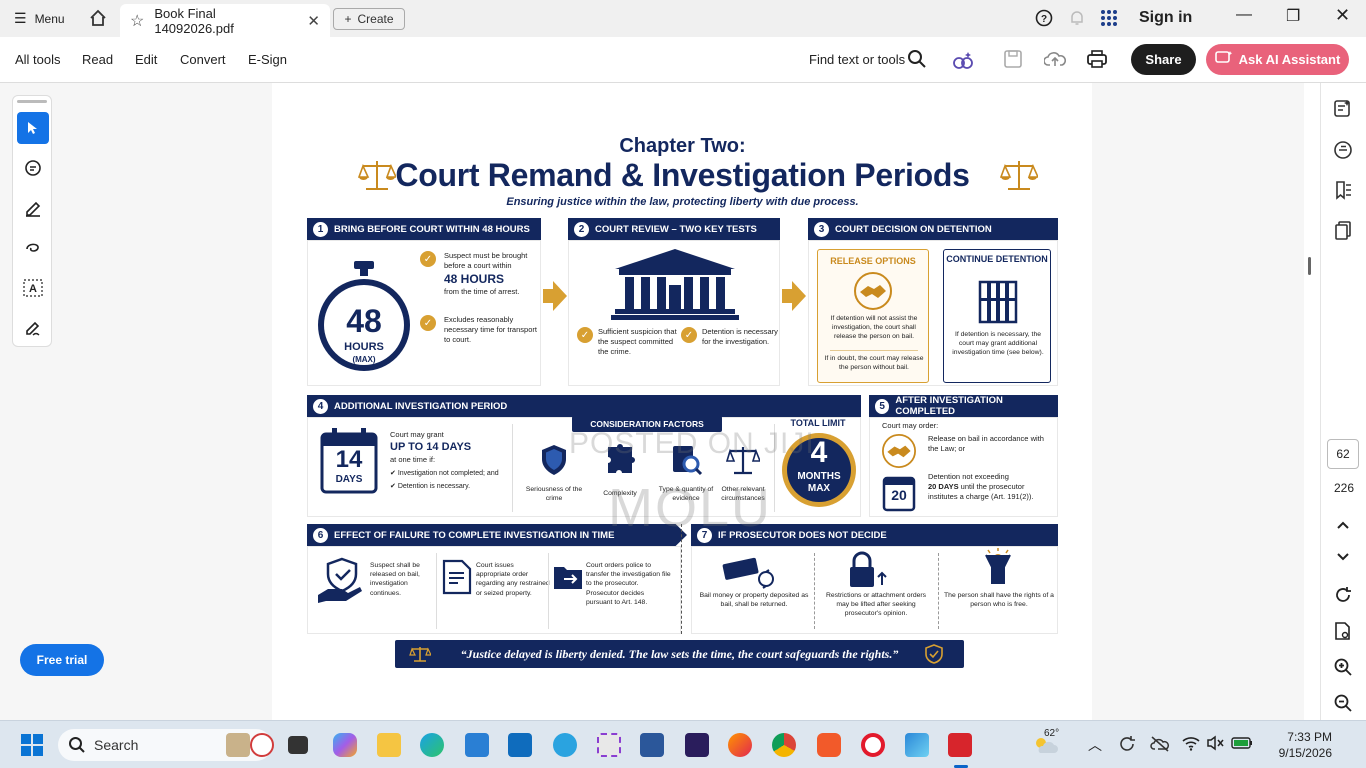  I want to click on comment-tool-icon, so click(33, 168).